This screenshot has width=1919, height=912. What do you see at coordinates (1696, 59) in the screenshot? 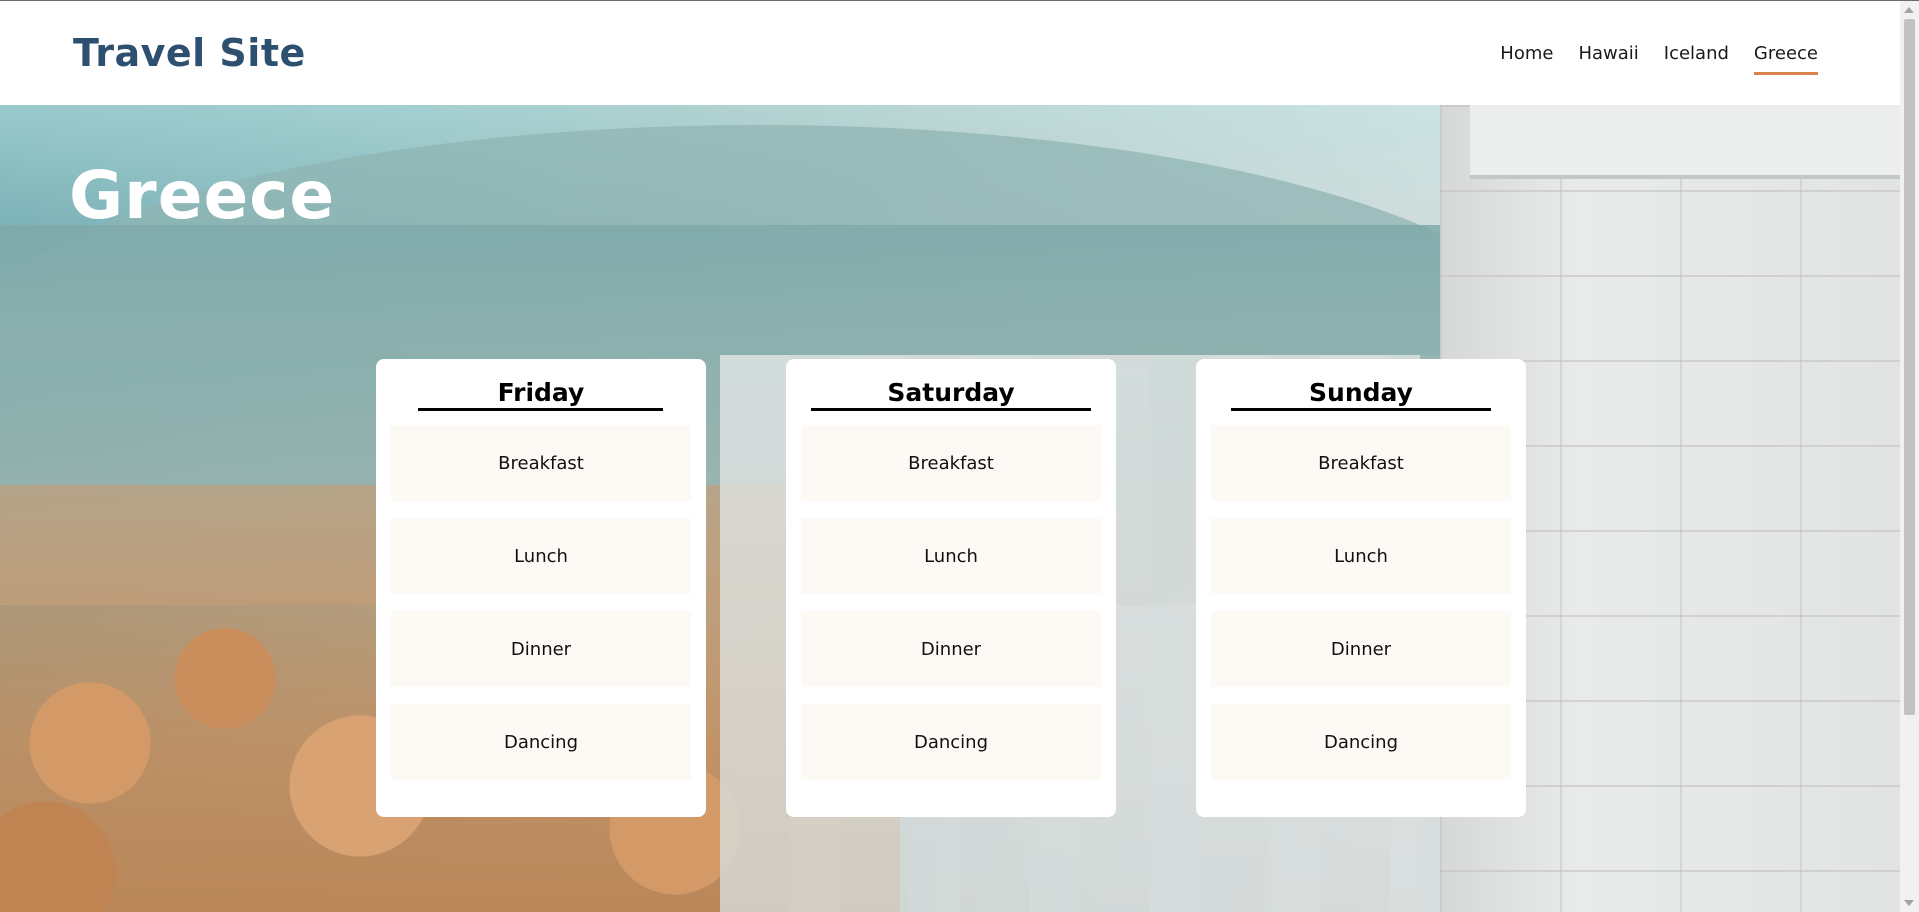
I see `nav-link-iceland: Iceland` at bounding box center [1696, 59].